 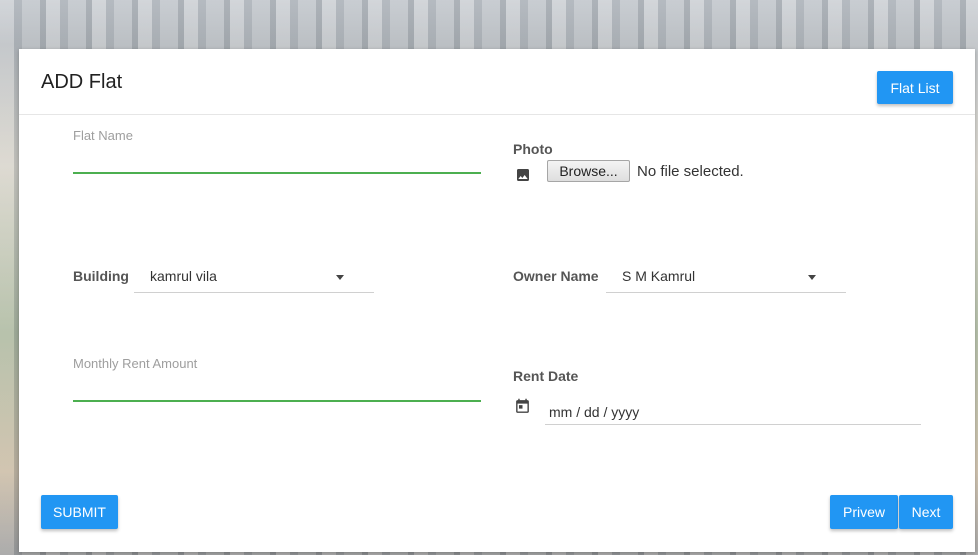 I want to click on rent-date-label: Rent Date, so click(x=546, y=376).